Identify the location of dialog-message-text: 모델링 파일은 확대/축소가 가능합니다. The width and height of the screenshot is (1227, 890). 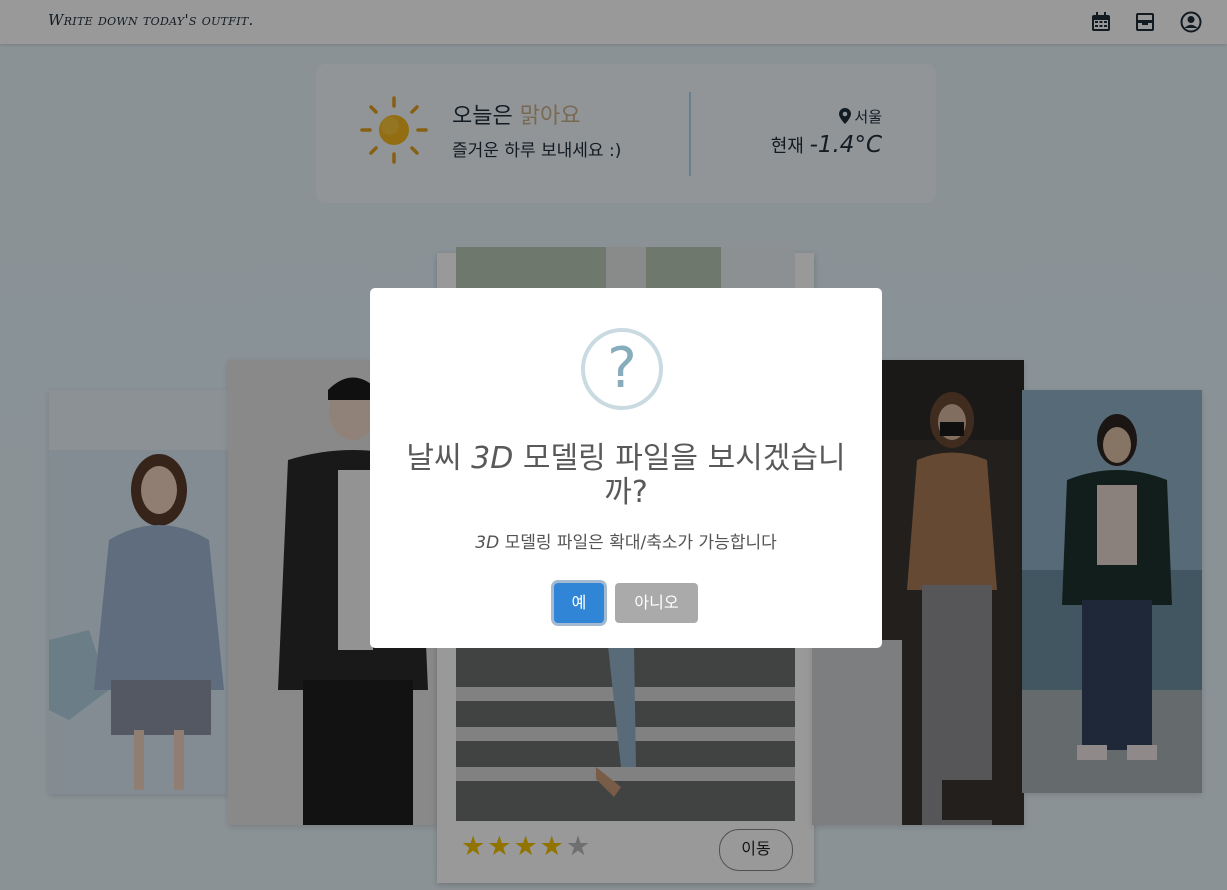
(640, 543).